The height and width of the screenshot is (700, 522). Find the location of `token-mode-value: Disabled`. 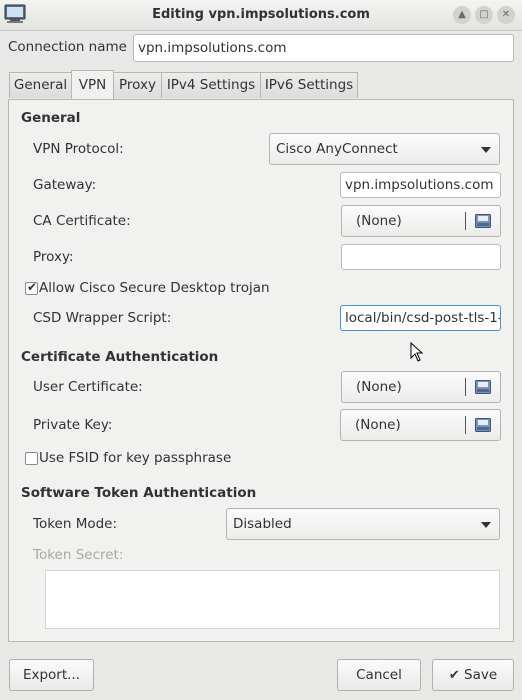

token-mode-value: Disabled is located at coordinates (262, 524).